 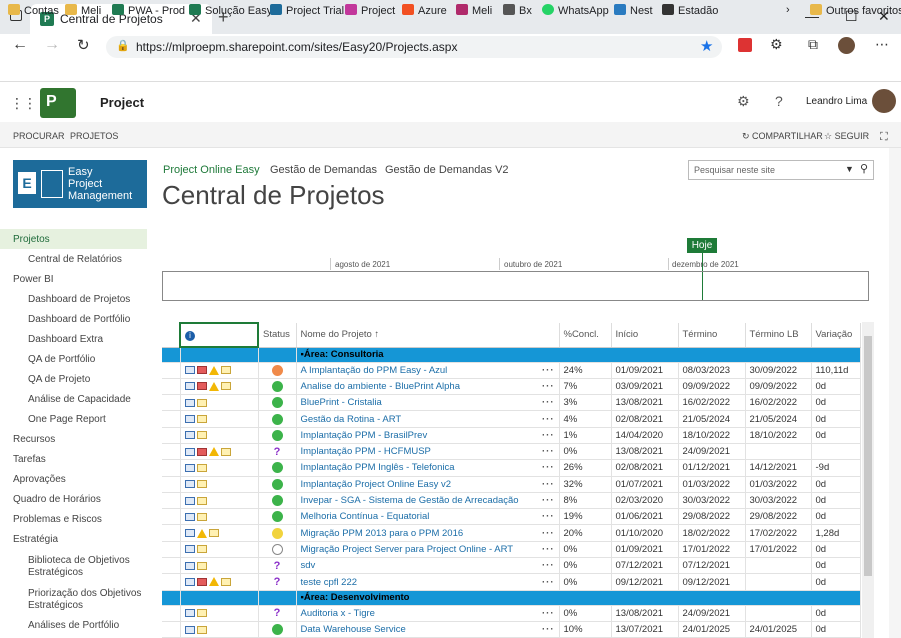 What do you see at coordinates (884, 101) in the screenshot?
I see `user-avatar` at bounding box center [884, 101].